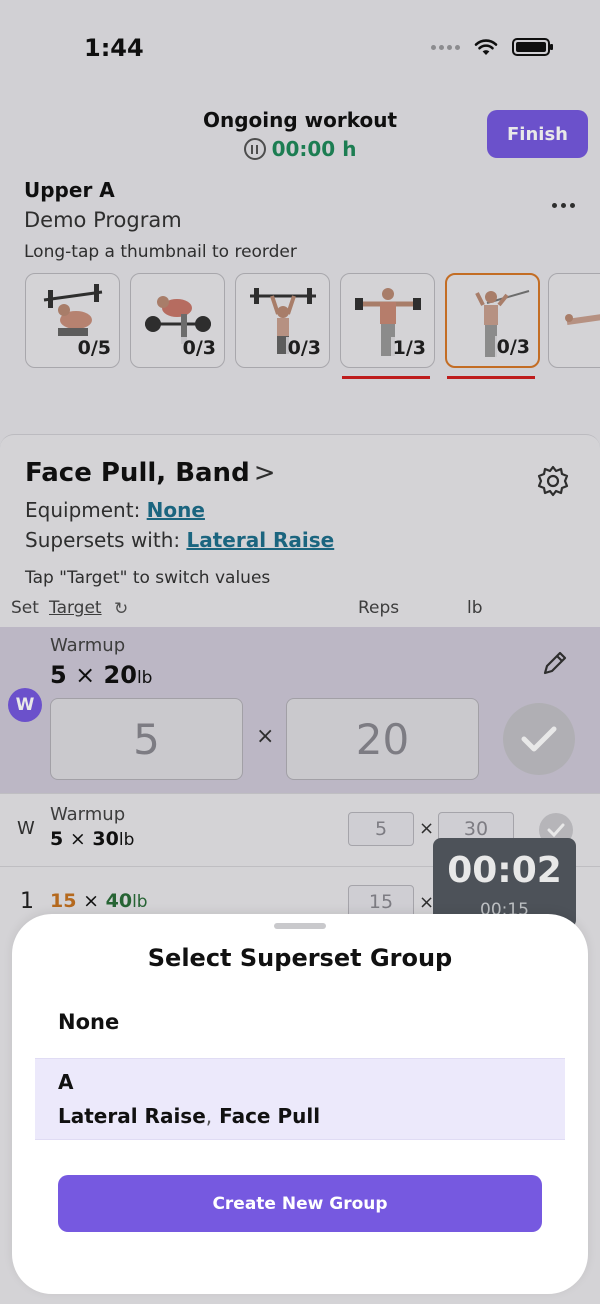  What do you see at coordinates (88, 1022) in the screenshot?
I see `option-none: None` at bounding box center [88, 1022].